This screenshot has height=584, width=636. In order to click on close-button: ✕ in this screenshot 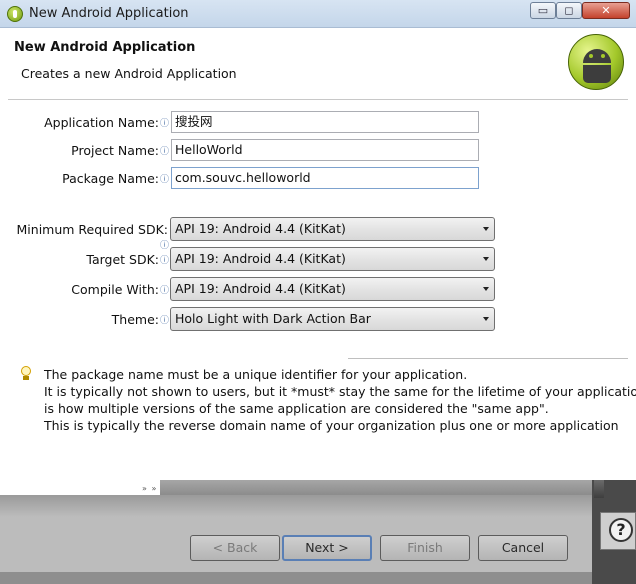, I will do `click(606, 10)`.